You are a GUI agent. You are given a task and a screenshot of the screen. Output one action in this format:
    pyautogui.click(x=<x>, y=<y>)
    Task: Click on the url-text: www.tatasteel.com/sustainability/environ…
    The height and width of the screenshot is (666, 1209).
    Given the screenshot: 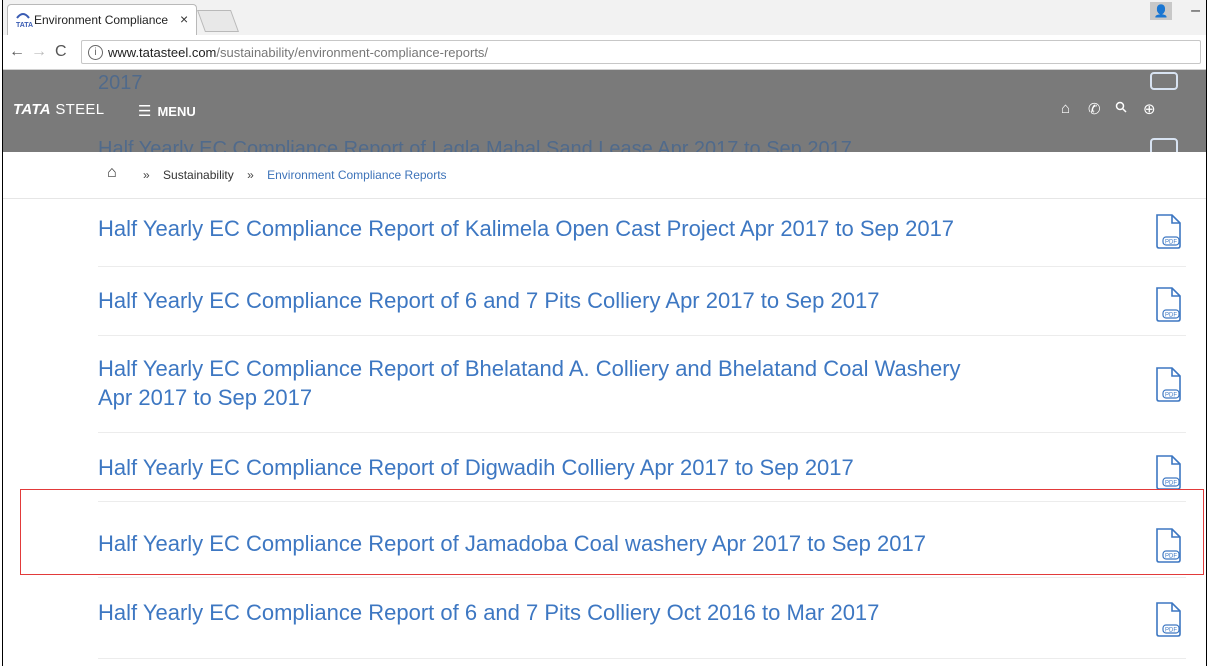 What is the action you would take?
    pyautogui.click(x=298, y=52)
    